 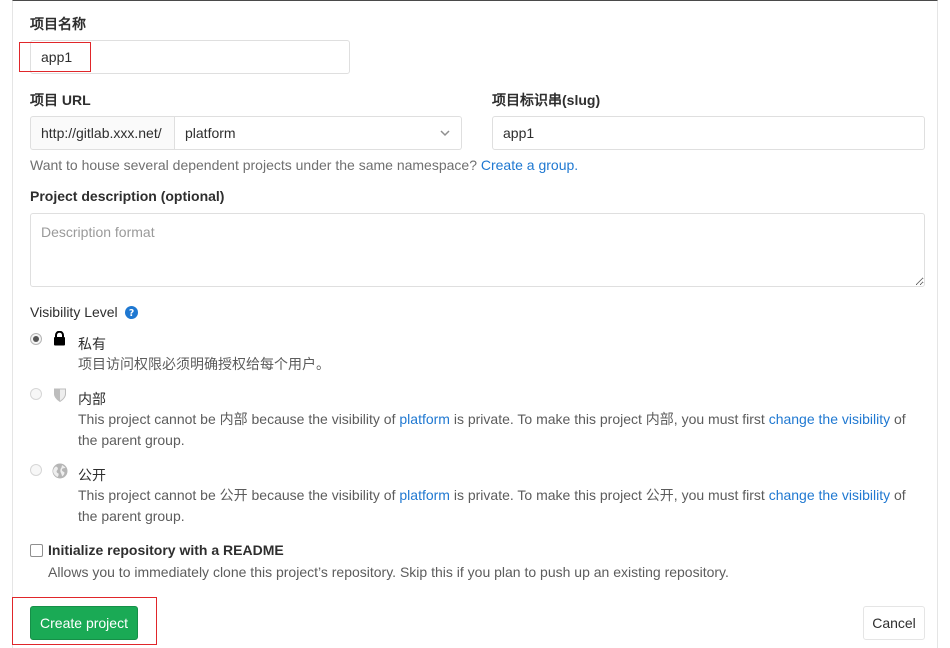 I want to click on slug-label: 项目标识串(slug), so click(x=546, y=100).